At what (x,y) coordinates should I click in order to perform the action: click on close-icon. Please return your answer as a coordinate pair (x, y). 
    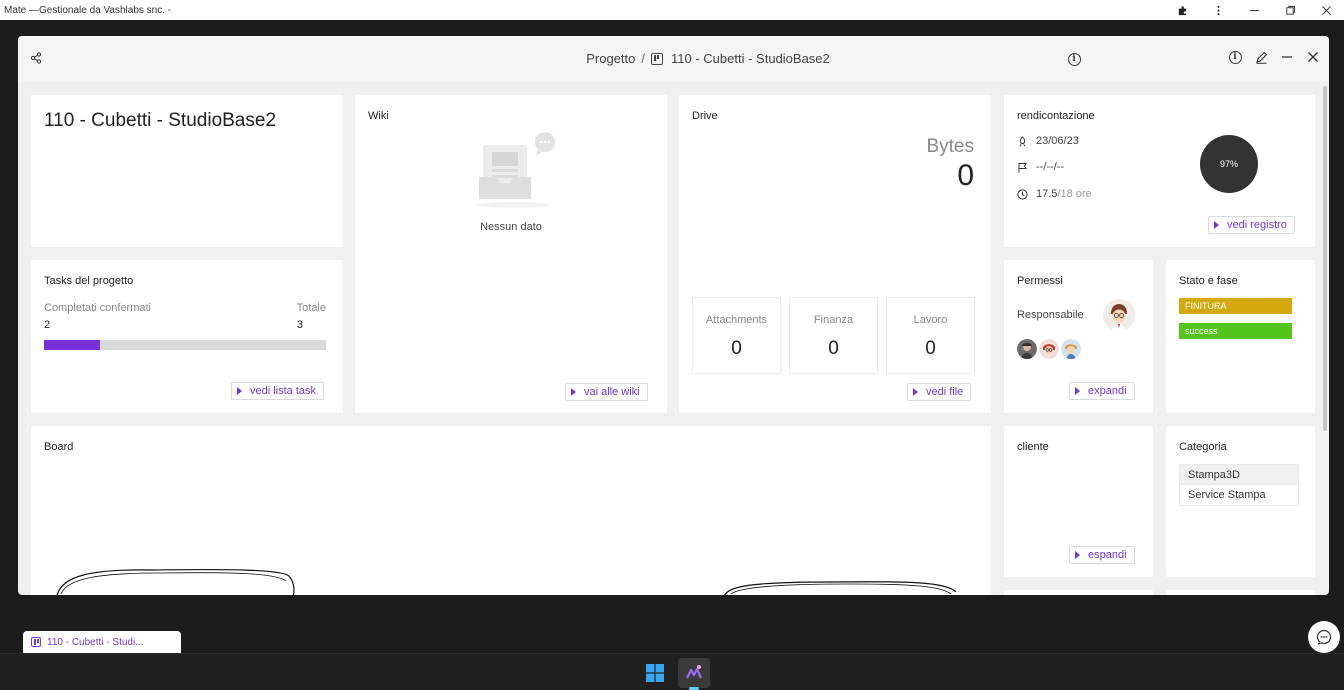
    Looking at the image, I should click on (1313, 57).